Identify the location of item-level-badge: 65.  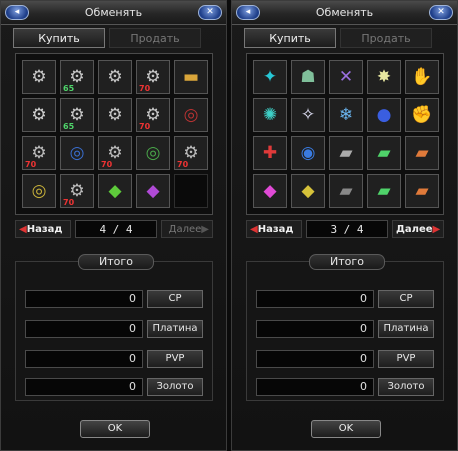
(69, 126).